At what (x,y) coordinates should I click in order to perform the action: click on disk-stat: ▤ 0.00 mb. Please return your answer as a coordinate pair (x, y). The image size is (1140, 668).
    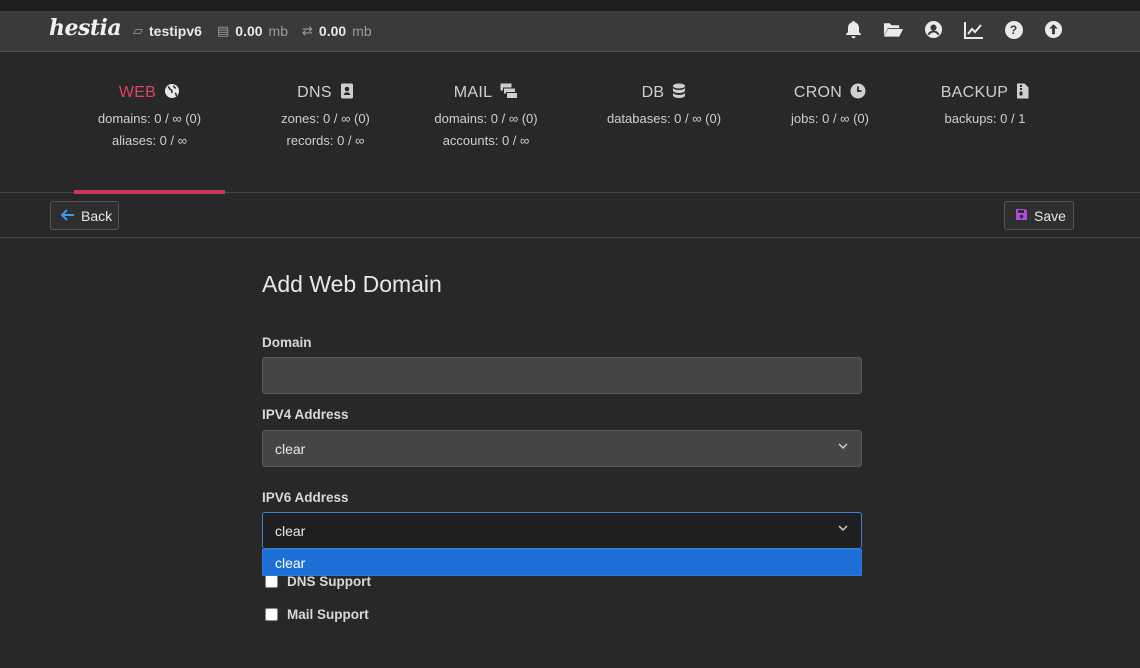
    Looking at the image, I should click on (252, 31).